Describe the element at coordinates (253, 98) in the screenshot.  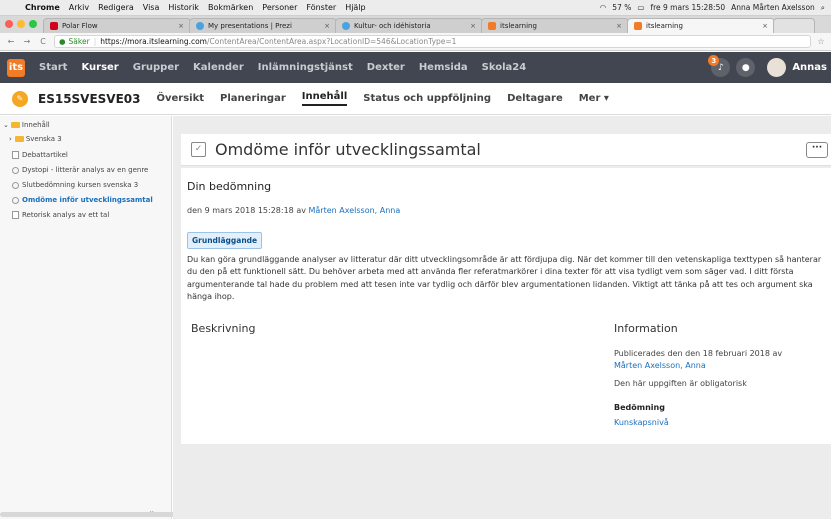
I see `tab-planeringar: Planeringar` at that location.